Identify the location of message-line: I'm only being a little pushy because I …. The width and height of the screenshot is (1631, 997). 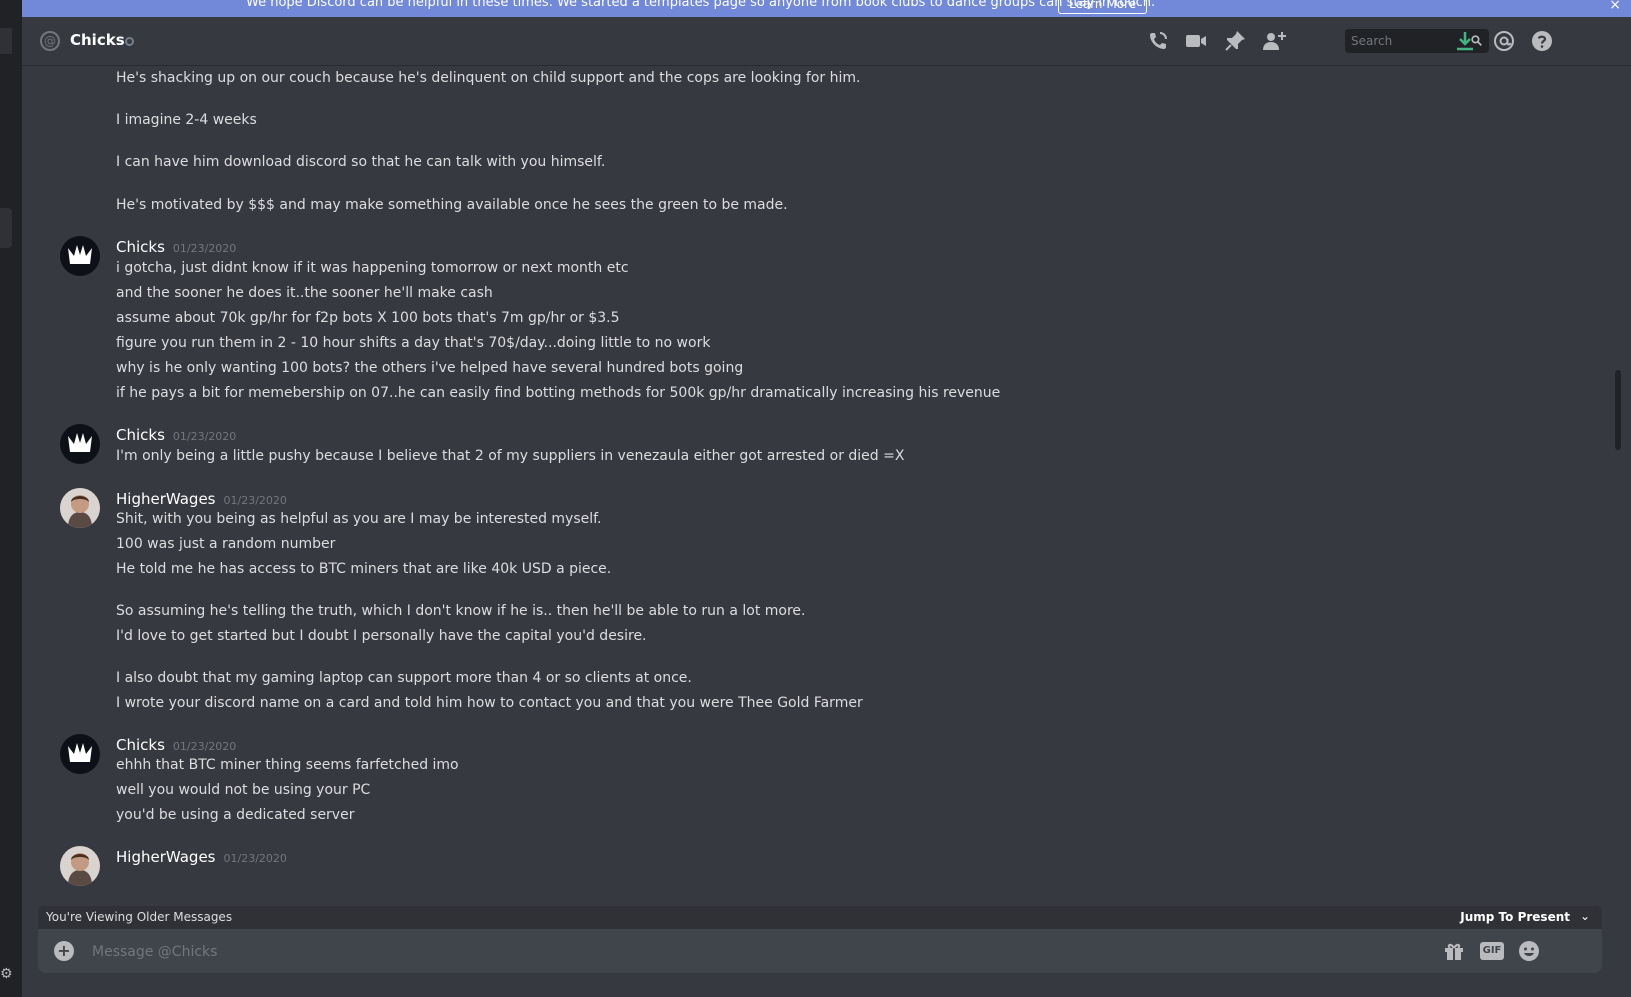
(510, 456).